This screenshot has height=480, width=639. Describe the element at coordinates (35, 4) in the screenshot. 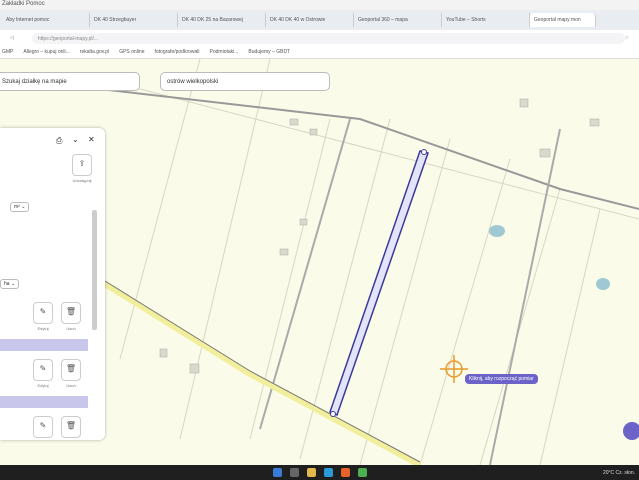

I see `menu-help: Pomoc` at that location.